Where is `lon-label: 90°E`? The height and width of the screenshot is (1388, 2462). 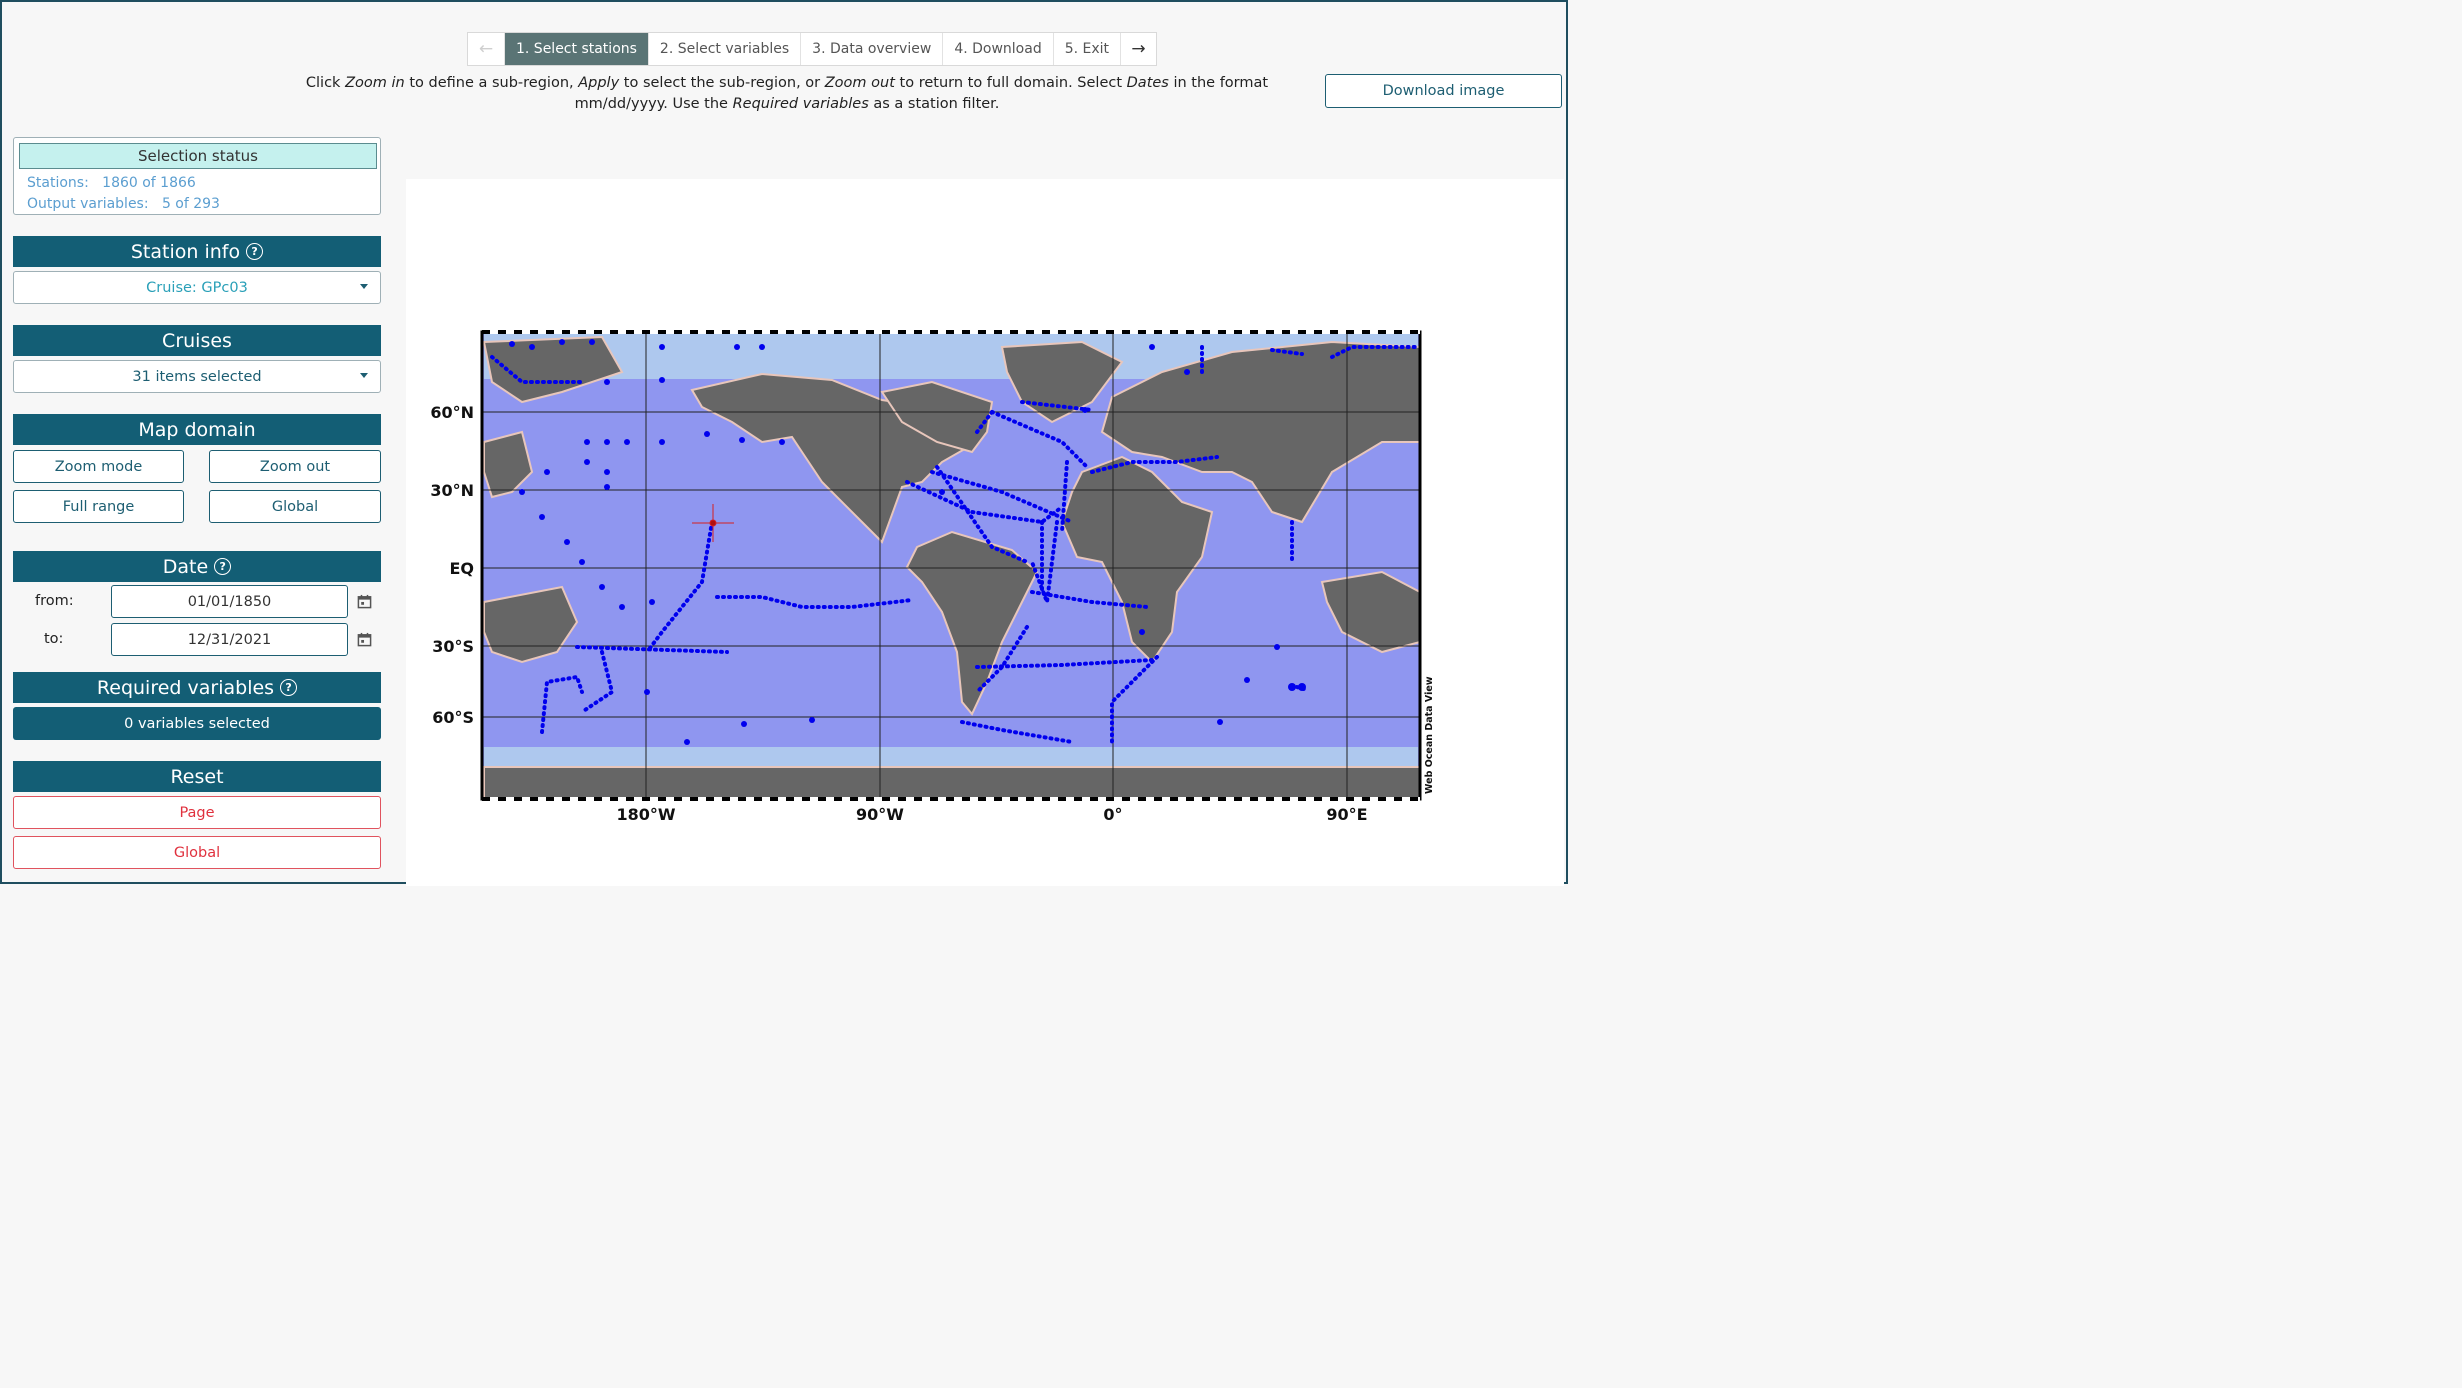 lon-label: 90°E is located at coordinates (1346, 814).